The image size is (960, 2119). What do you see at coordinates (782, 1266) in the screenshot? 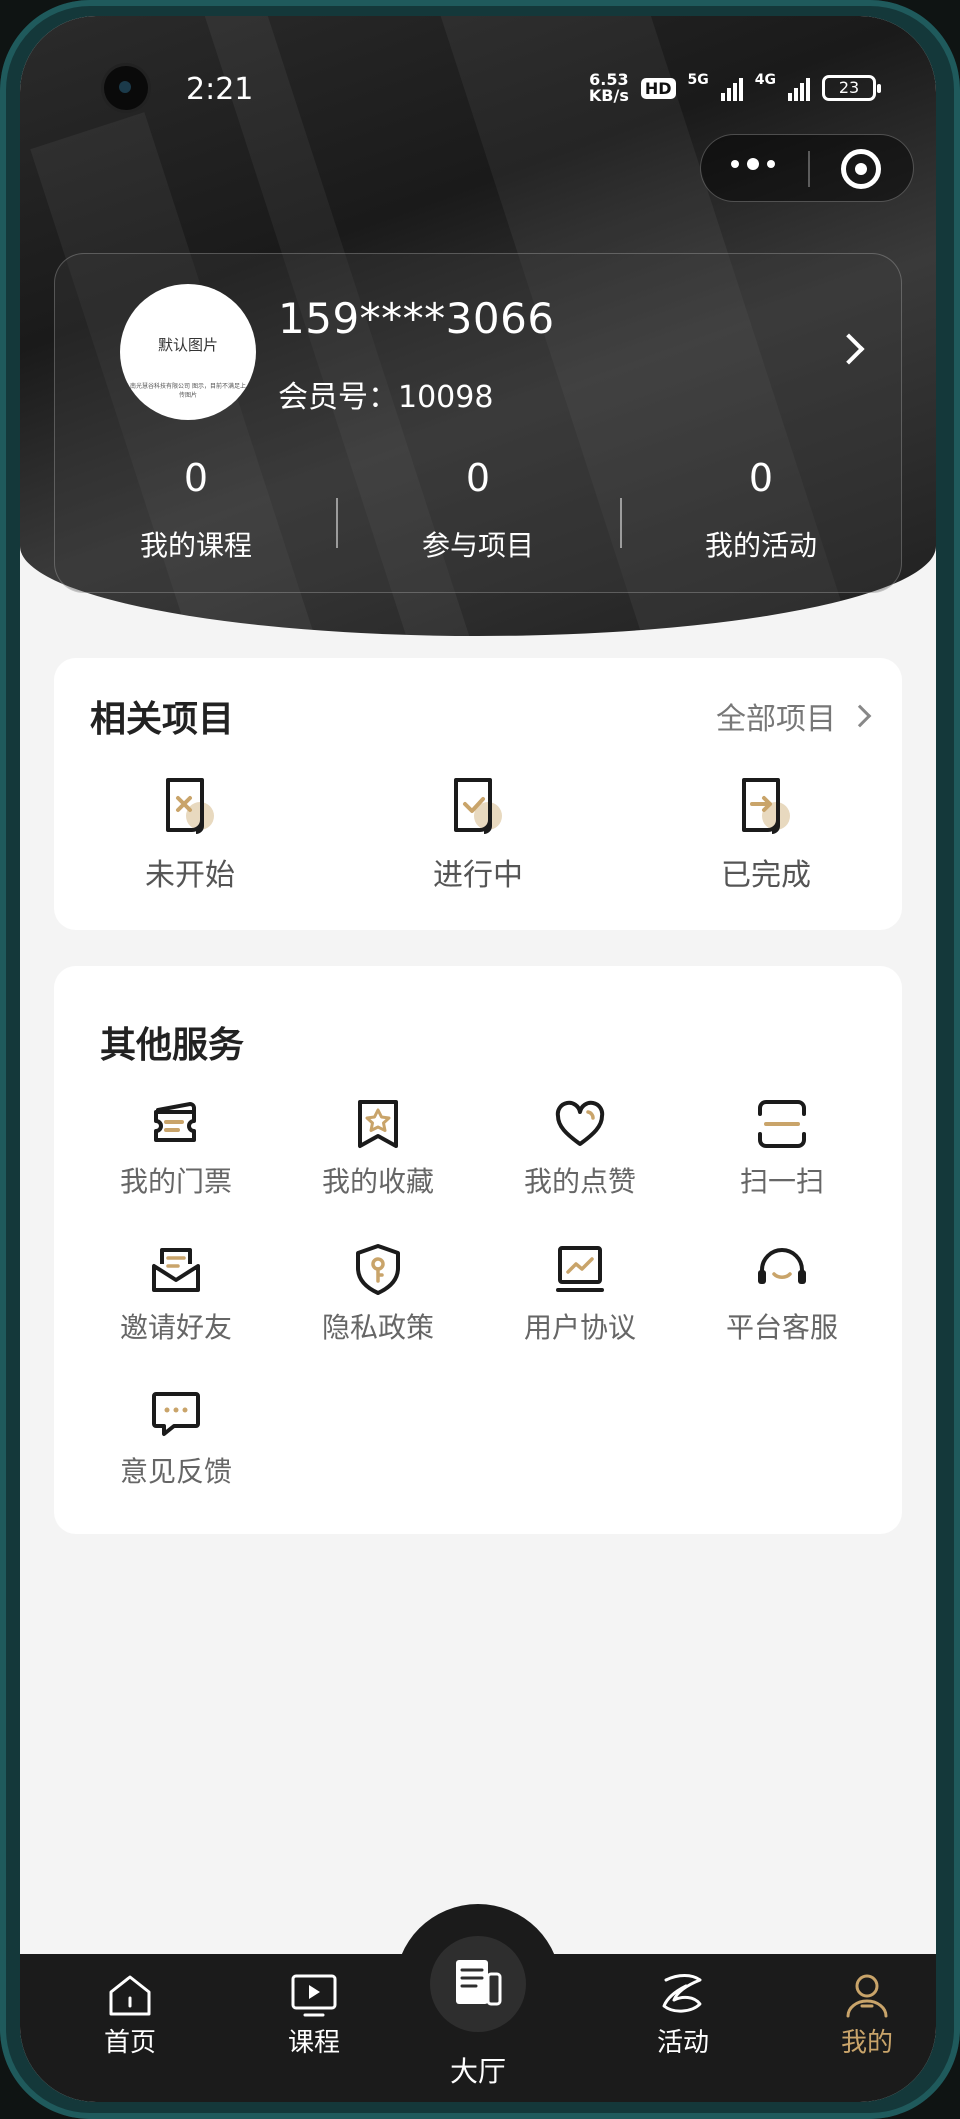
I see `headset-icon` at bounding box center [782, 1266].